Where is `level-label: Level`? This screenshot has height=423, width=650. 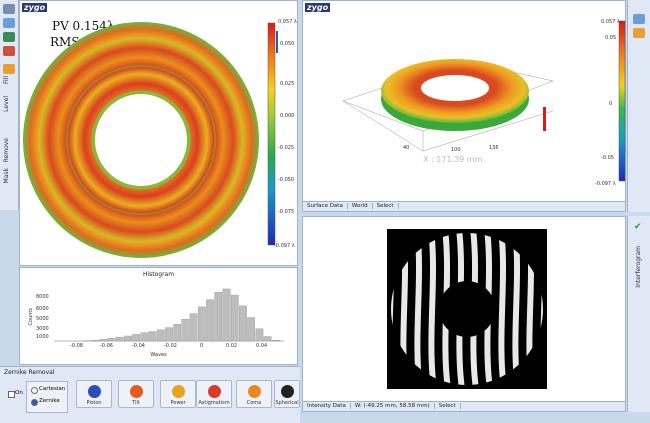 level-label: Level is located at coordinates (6, 104).